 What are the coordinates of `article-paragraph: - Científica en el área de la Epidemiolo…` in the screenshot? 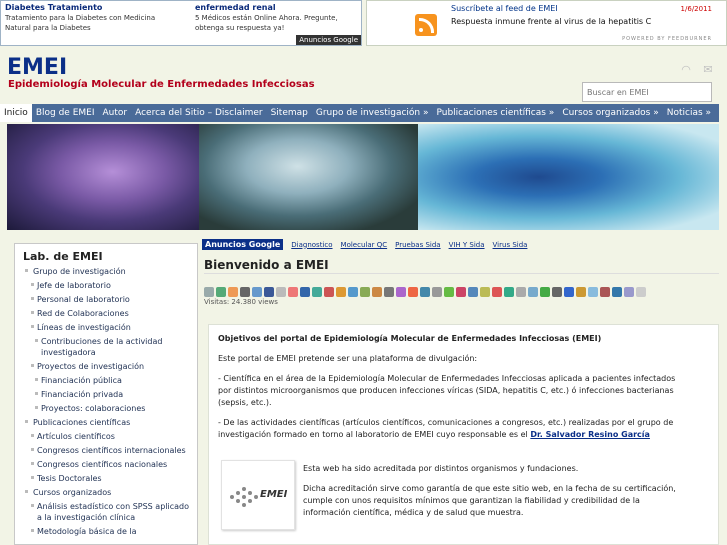 It's located at (447, 390).